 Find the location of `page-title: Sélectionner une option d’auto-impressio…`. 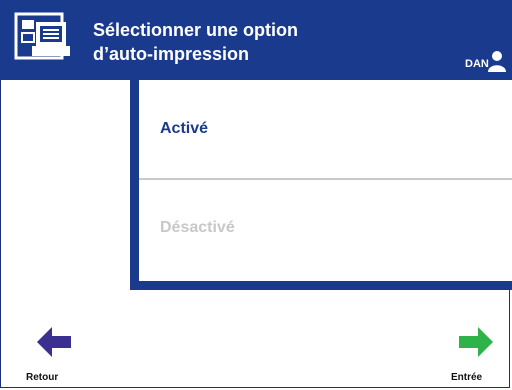

page-title: Sélectionner une option d’auto-impressio… is located at coordinates (195, 42).